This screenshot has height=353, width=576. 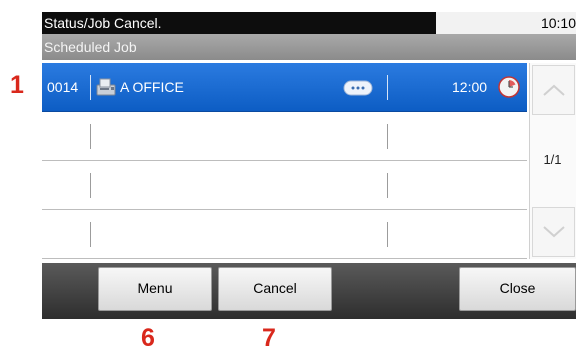 What do you see at coordinates (509, 89) in the screenshot?
I see `clock-icon` at bounding box center [509, 89].